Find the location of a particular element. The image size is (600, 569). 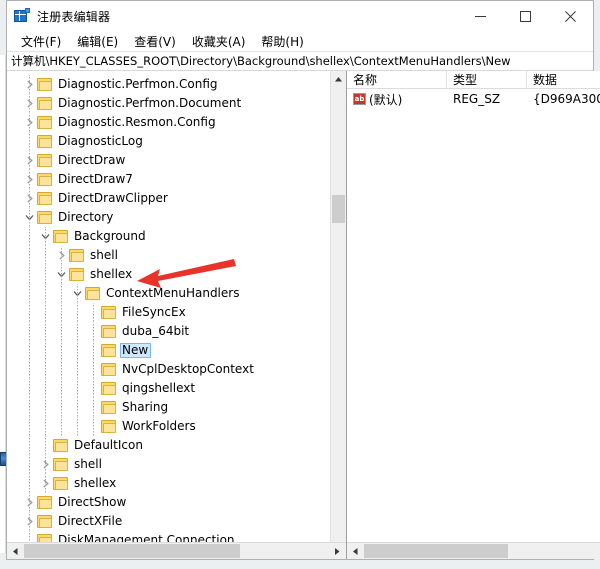

tree-scroll-track is located at coordinates (338, 306).